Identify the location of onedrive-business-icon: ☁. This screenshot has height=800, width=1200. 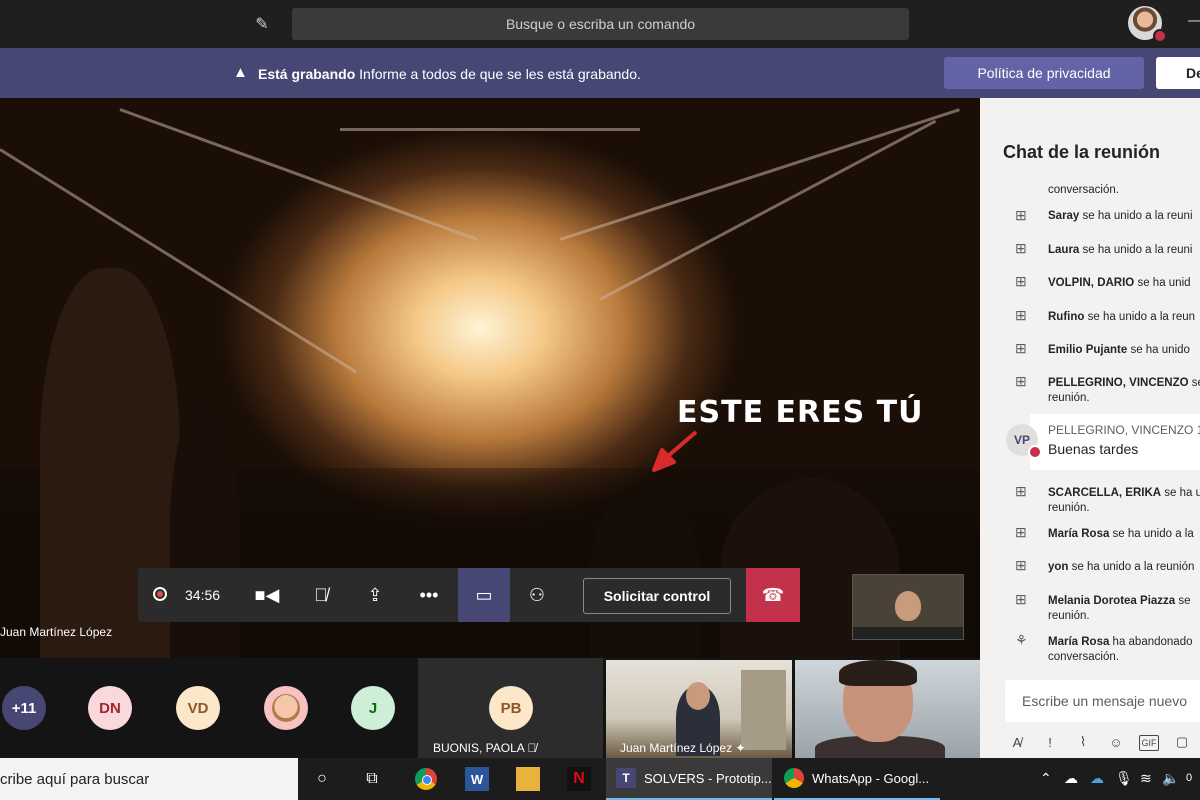
(1097, 778).